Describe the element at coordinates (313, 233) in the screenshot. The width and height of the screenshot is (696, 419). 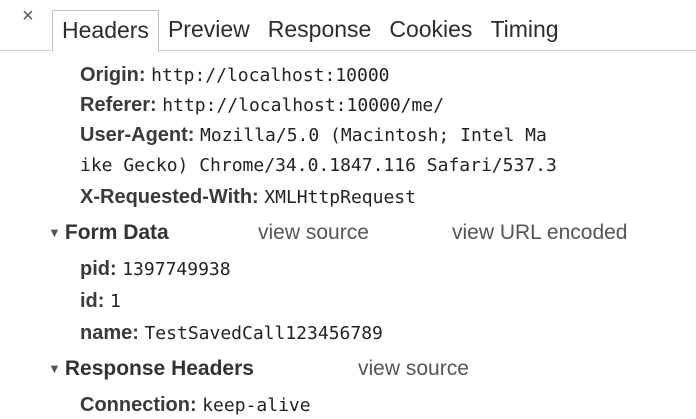
I see `form-data-view-source-link: view source` at that location.